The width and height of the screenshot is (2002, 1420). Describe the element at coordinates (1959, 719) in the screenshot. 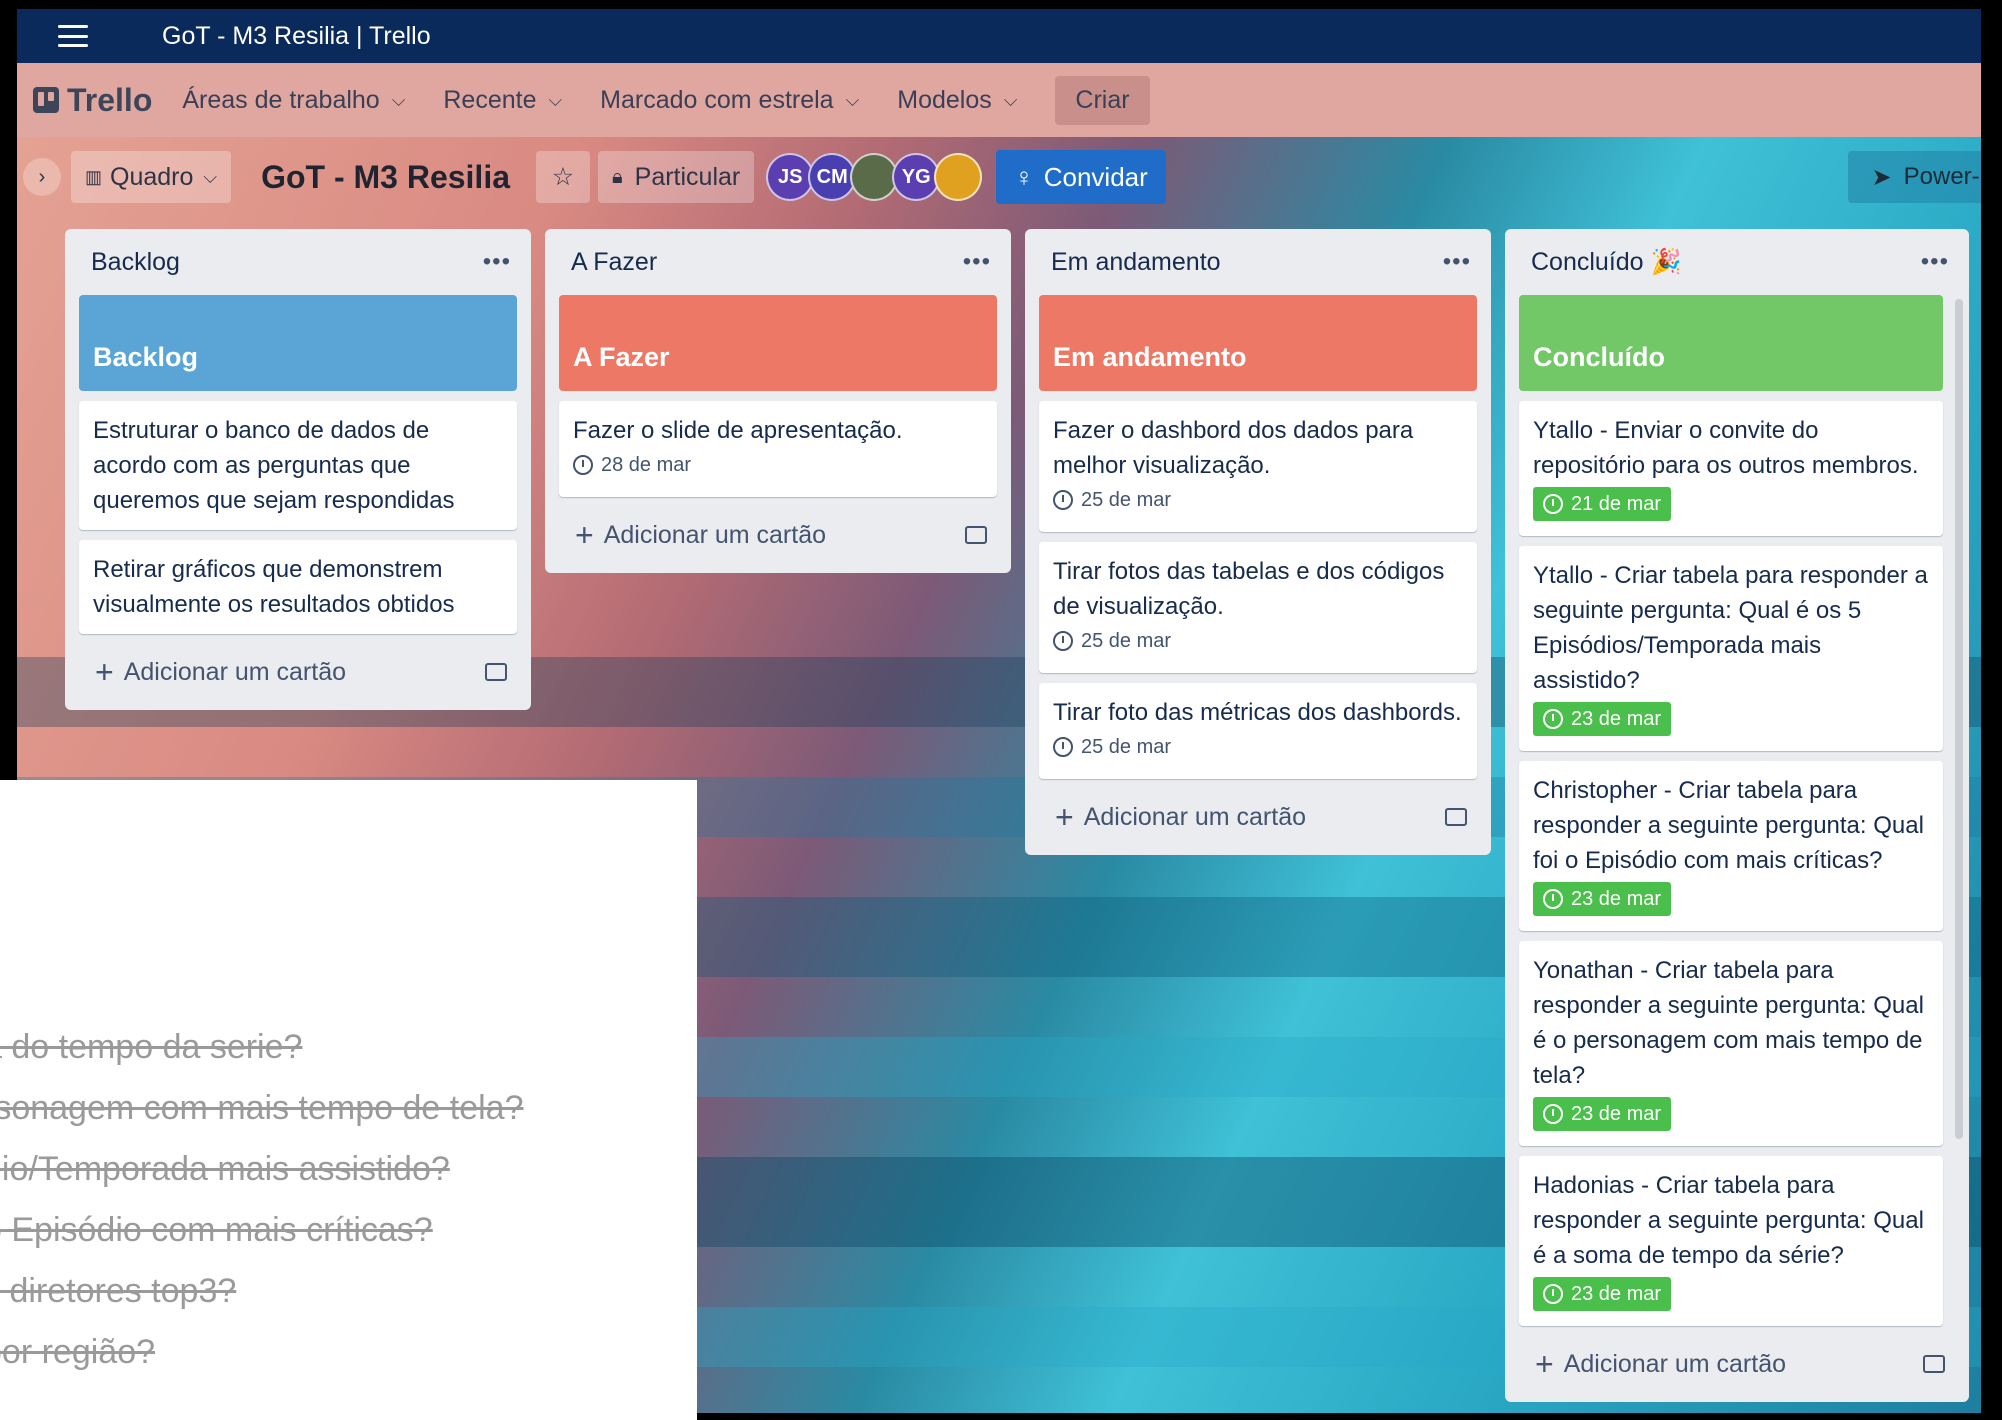

I see `list-scrollbar` at that location.